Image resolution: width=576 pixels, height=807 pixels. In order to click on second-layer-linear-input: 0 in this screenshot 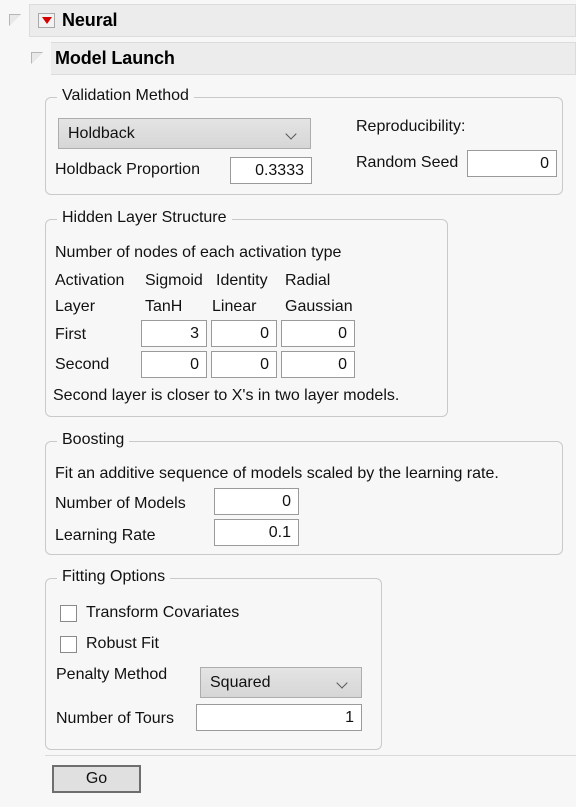, I will do `click(244, 364)`.